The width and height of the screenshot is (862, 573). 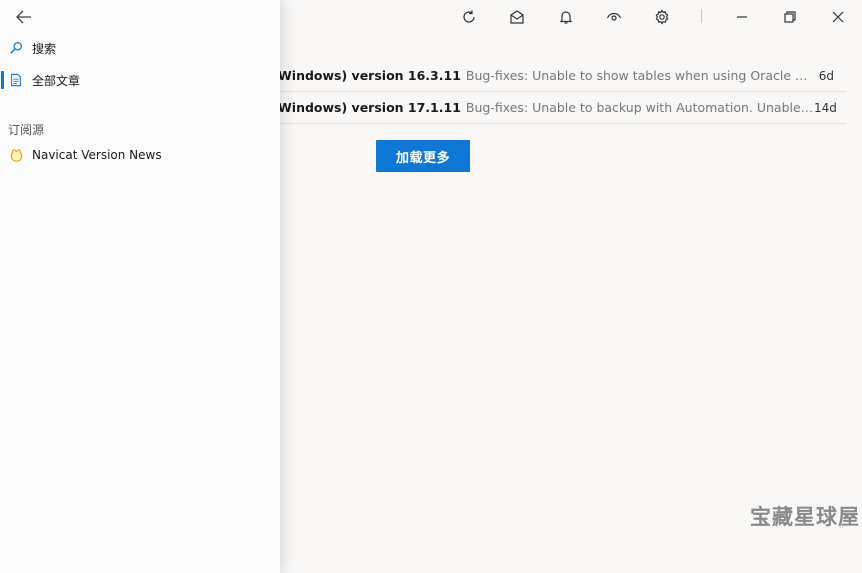 I want to click on restore-icon, so click(x=790, y=17).